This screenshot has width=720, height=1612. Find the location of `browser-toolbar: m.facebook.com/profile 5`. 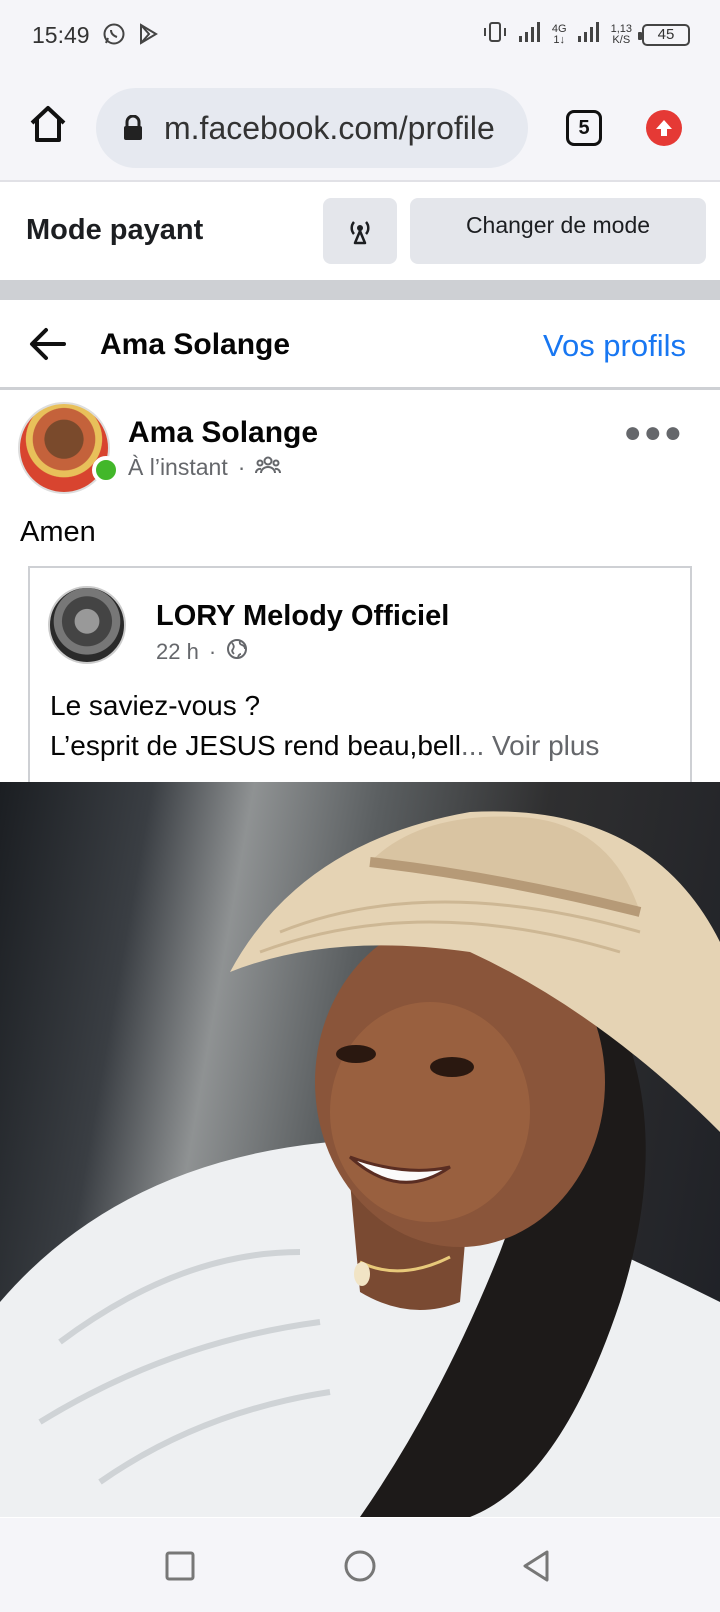

browser-toolbar: m.facebook.com/profile 5 is located at coordinates (360, 127).